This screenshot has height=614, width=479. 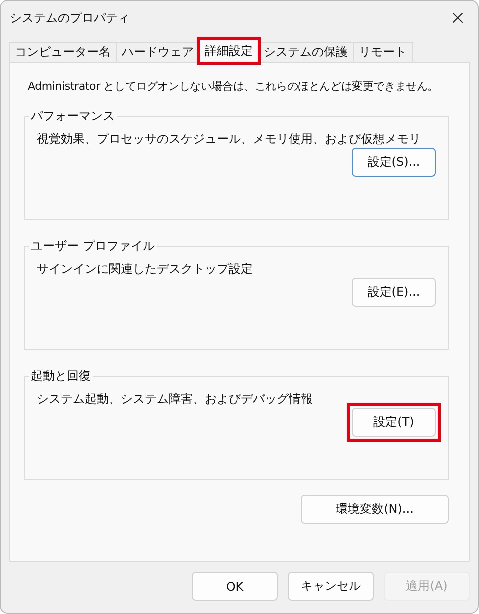 What do you see at coordinates (229, 139) in the screenshot?
I see `group-description: 視覚効果、プロセッサのスケジュール、メモリ使用、および仮想メモリ` at bounding box center [229, 139].